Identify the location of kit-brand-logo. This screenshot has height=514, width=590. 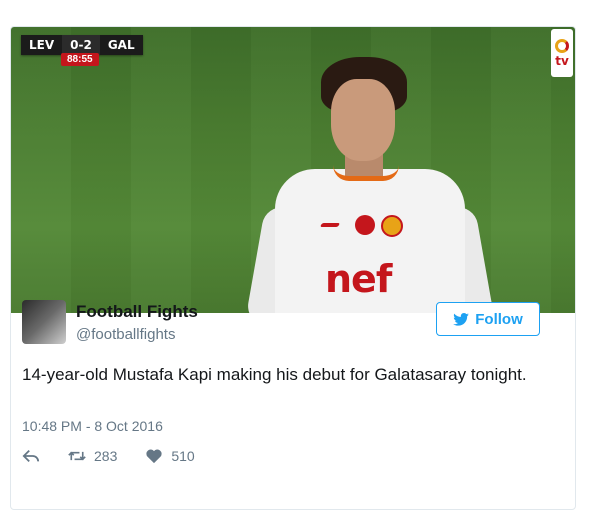
(330, 225).